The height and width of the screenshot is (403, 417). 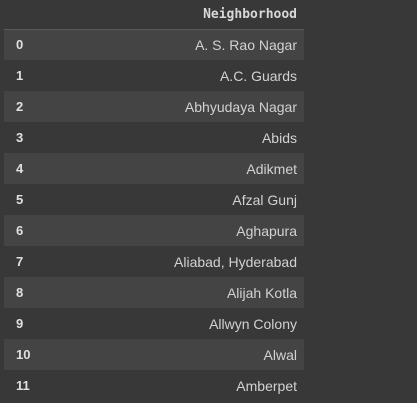 I want to click on header-row: Neighborhood, so click(x=154, y=15).